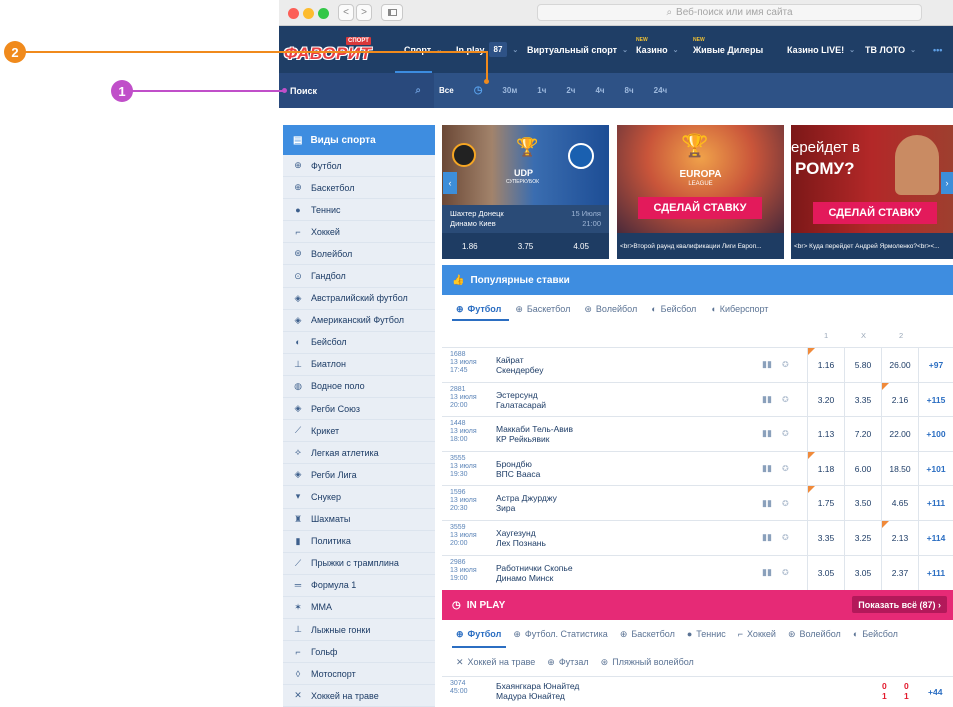  Describe the element at coordinates (567, 662) in the screenshot. I see `tab-futsal: ⊕ Футзал` at that location.